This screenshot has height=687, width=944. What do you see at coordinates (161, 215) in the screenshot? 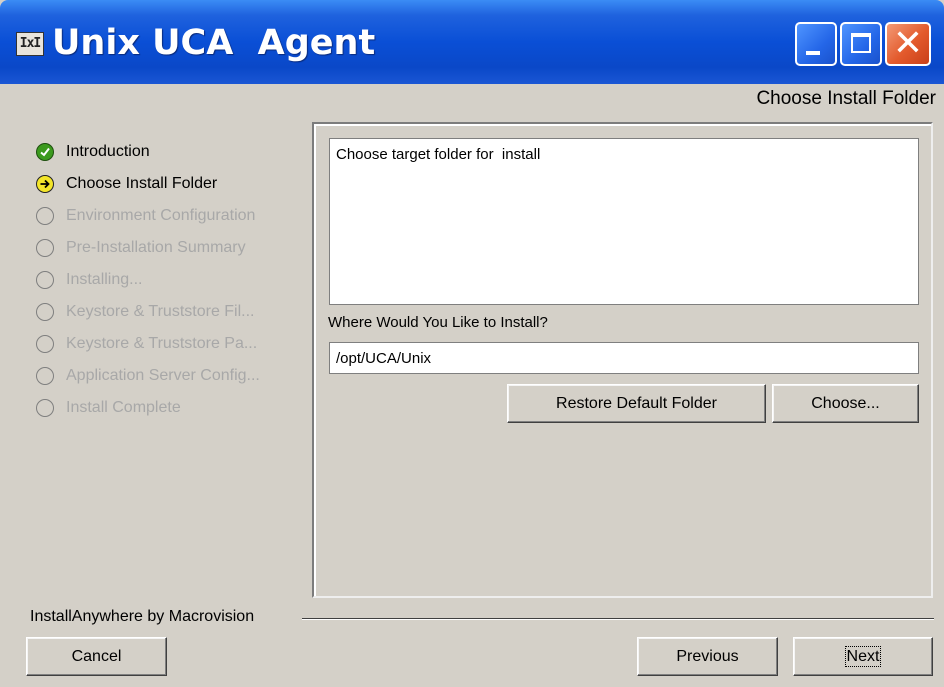
I see `step-label: Environment Configuration` at bounding box center [161, 215].